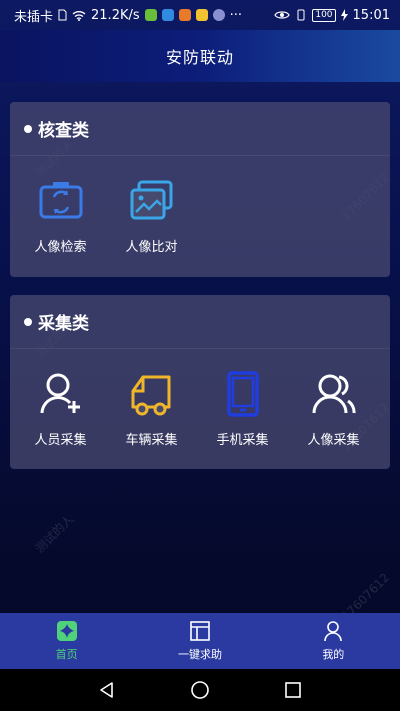 Image resolution: width=400 pixels, height=711 pixels. What do you see at coordinates (54, 533) in the screenshot?
I see `watermark: 测试的人` at bounding box center [54, 533].